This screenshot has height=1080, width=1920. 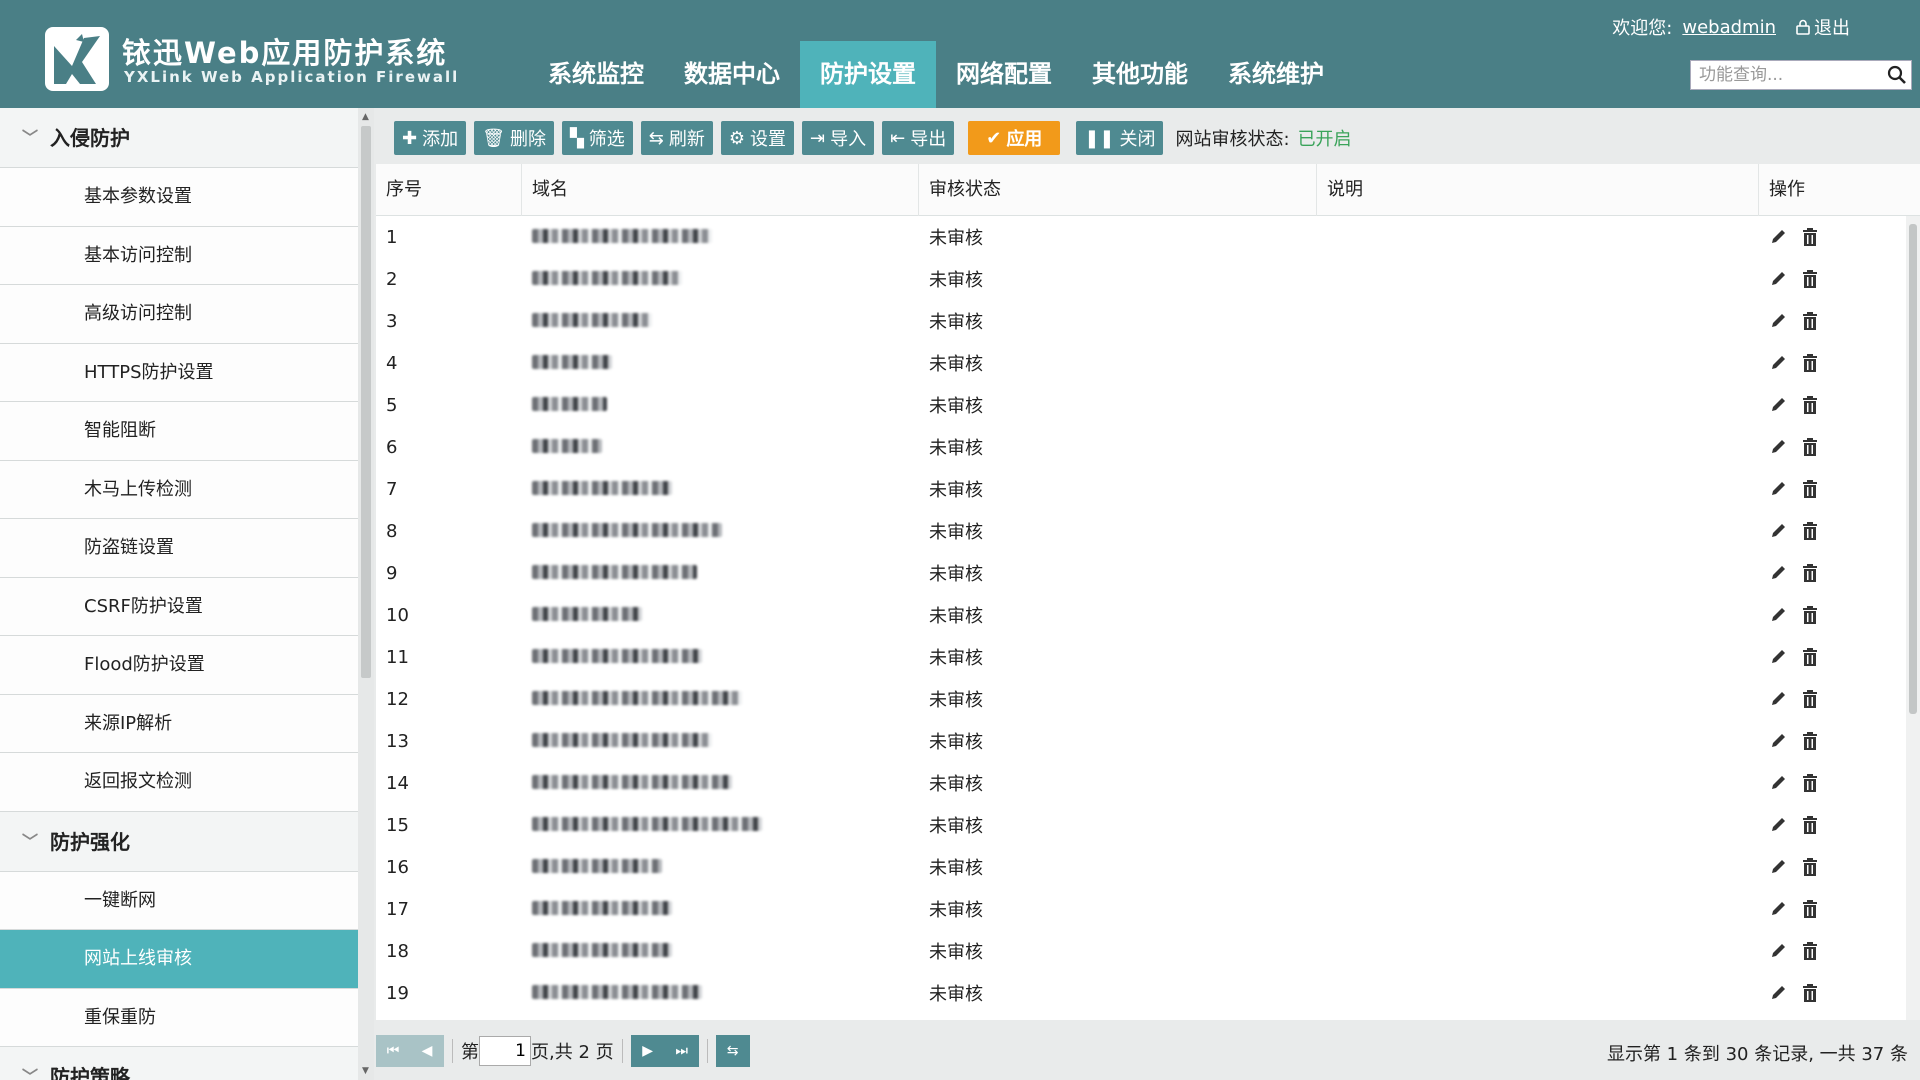 What do you see at coordinates (1148, 993) in the screenshot?
I see `table-row: 19 未审核` at bounding box center [1148, 993].